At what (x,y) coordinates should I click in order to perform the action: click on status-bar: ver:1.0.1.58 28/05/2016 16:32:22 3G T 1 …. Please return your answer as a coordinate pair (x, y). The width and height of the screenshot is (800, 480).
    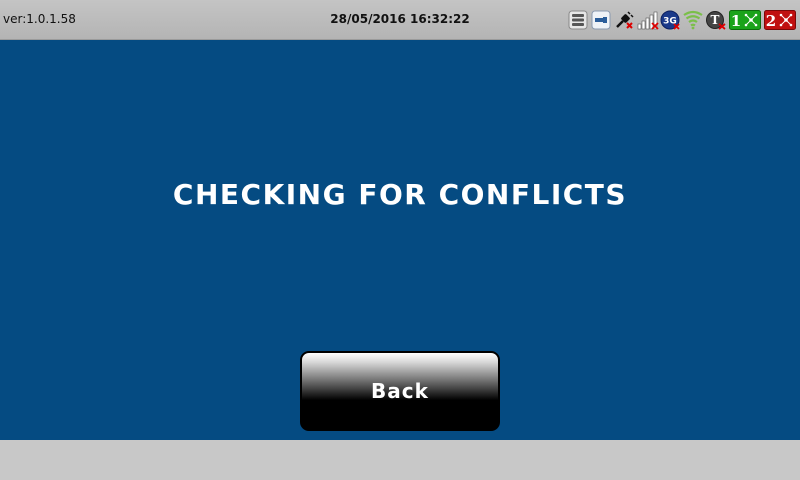
    Looking at the image, I should click on (400, 20).